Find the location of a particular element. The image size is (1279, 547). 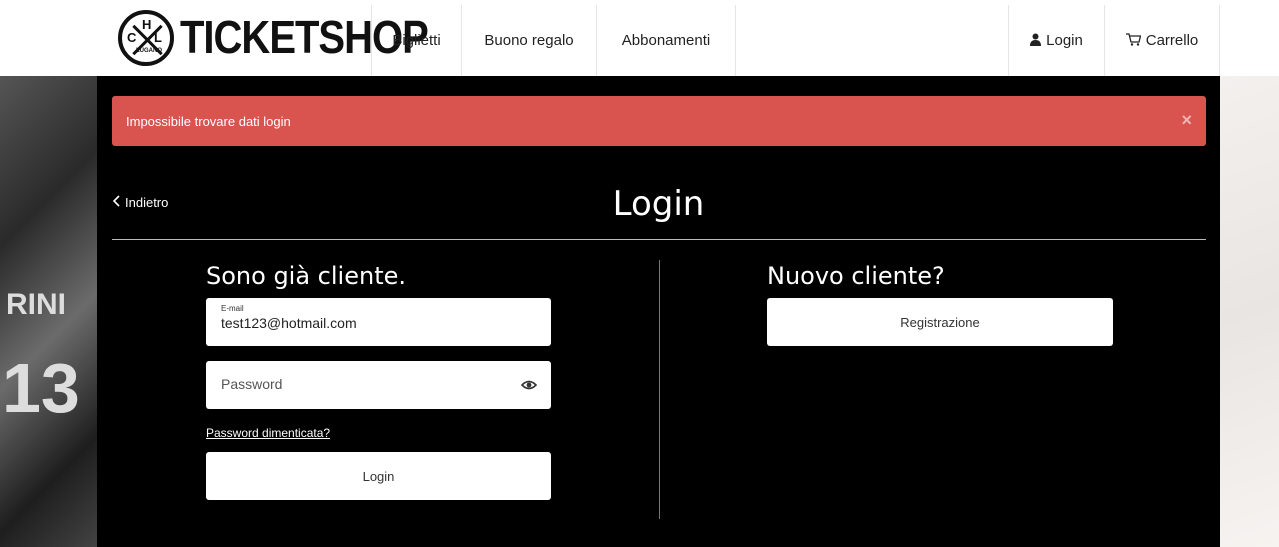

error-alert: Impossibile trovare dati login × is located at coordinates (659, 121).